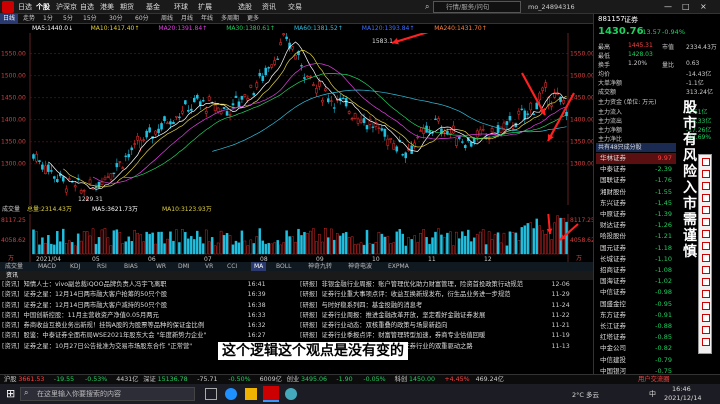 Image resolution: width=720 pixels, height=404 pixels. Describe the element at coordinates (127, 7) in the screenshot. I see `menu-item: 期货` at that location.